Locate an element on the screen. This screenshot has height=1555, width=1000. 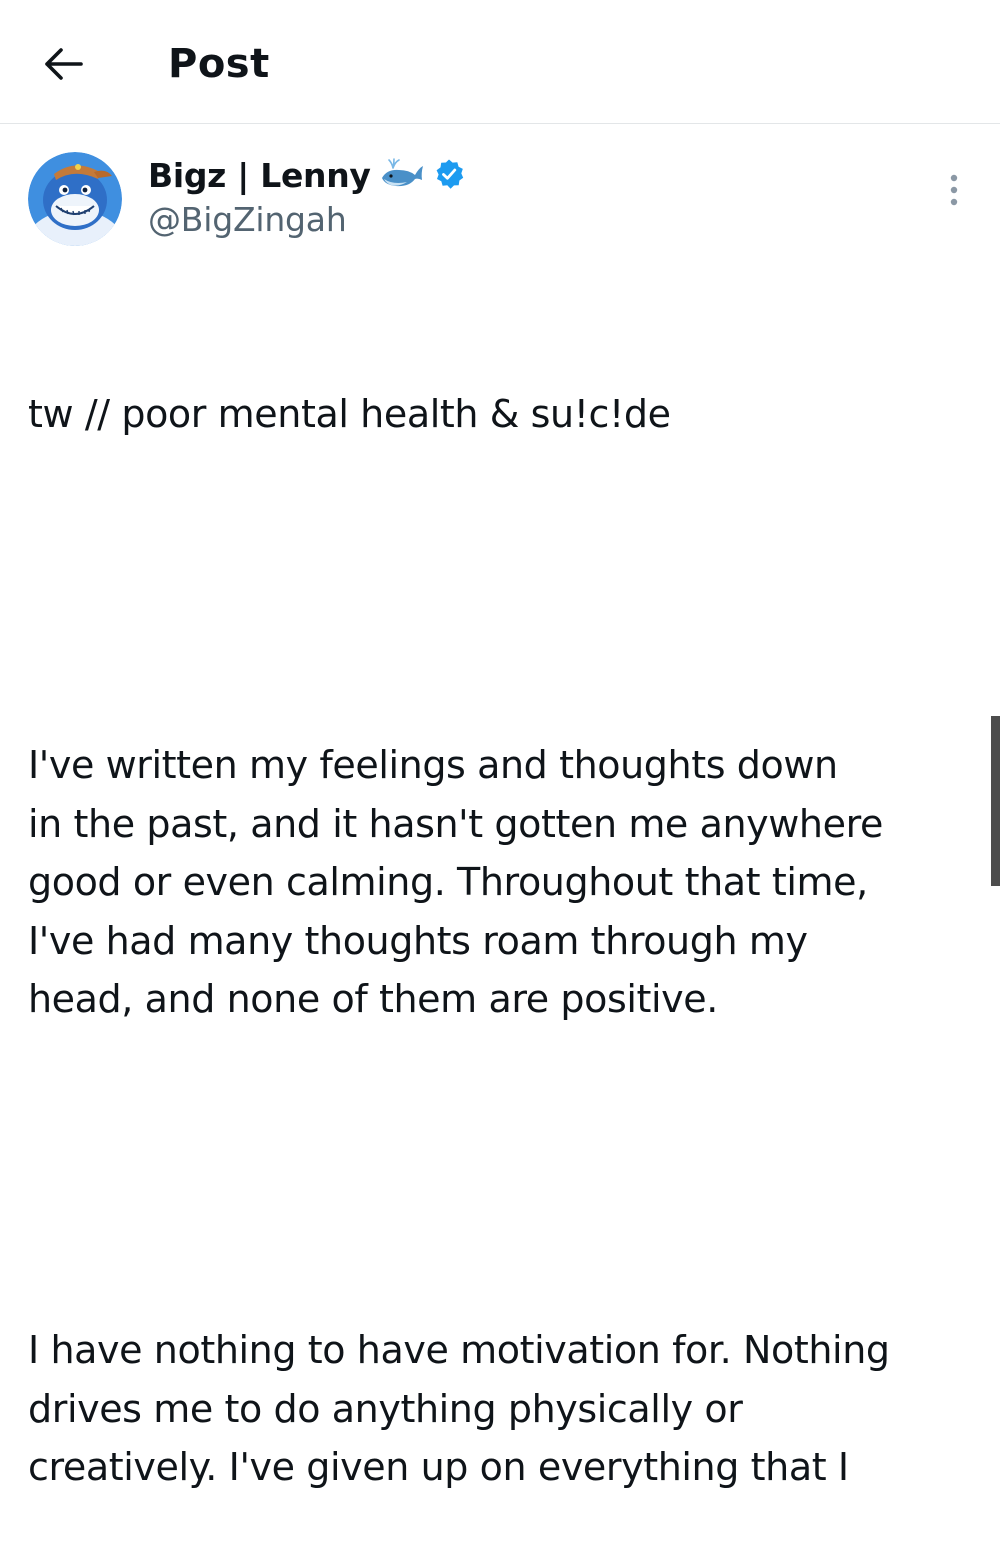
author-handle: @BigZingah is located at coordinates (247, 220).